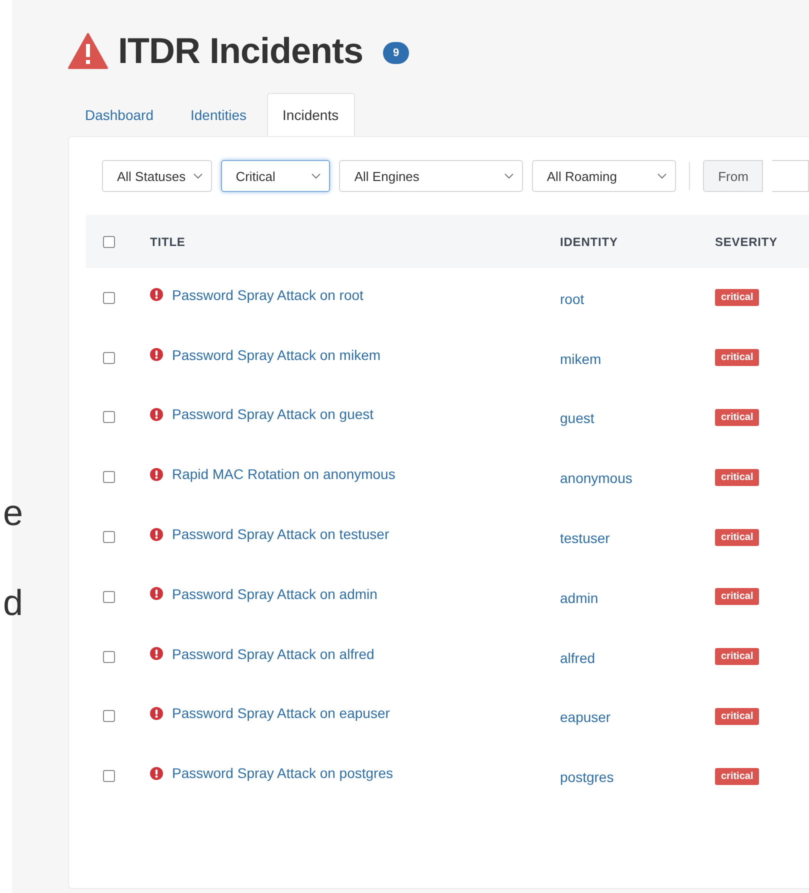 The image size is (809, 893). What do you see at coordinates (604, 176) in the screenshot?
I see `filter-dropdown: All Roaming` at bounding box center [604, 176].